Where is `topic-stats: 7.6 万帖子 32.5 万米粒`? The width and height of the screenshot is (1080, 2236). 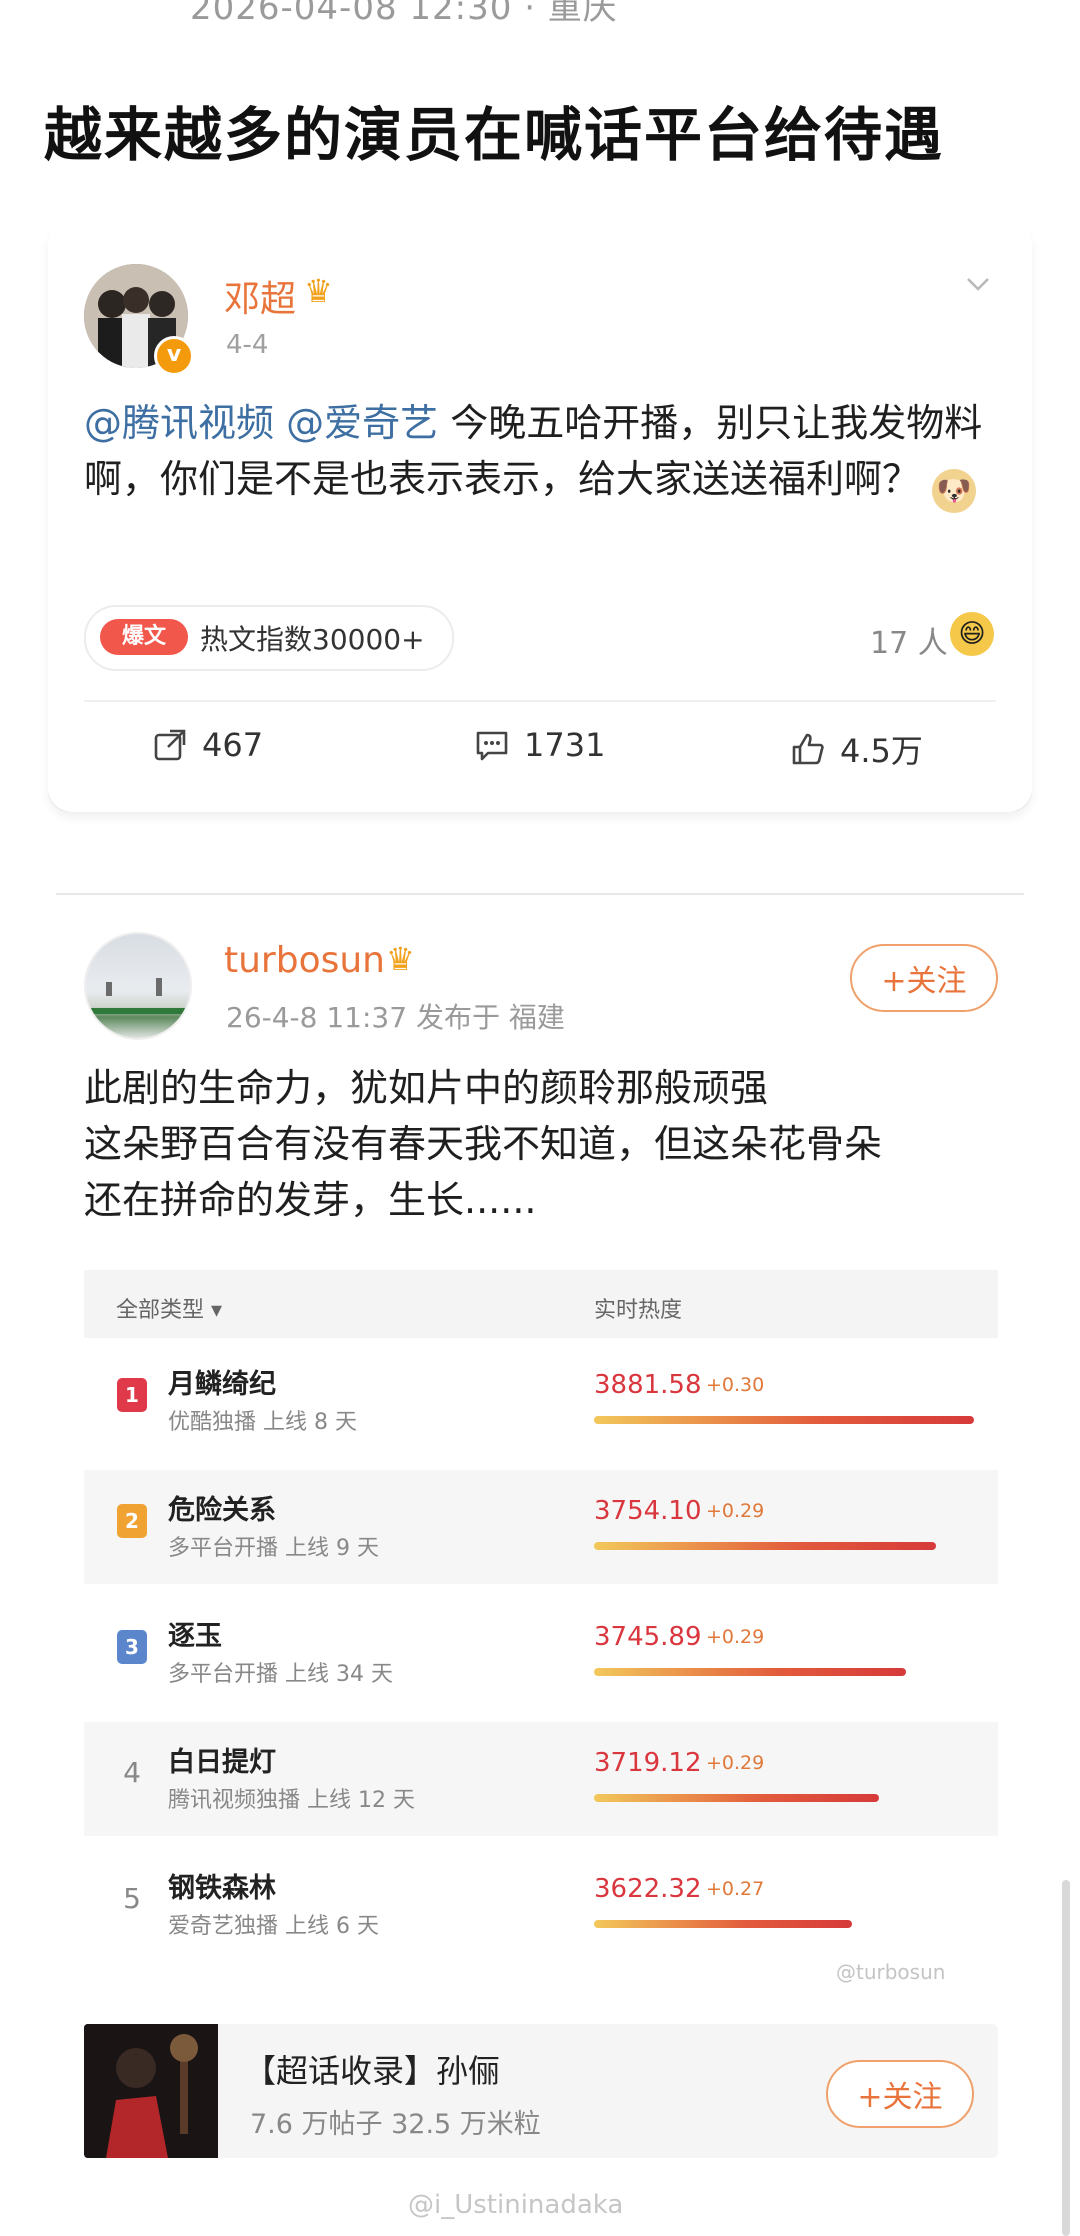 topic-stats: 7.6 万帖子 32.5 万米粒 is located at coordinates (395, 2124).